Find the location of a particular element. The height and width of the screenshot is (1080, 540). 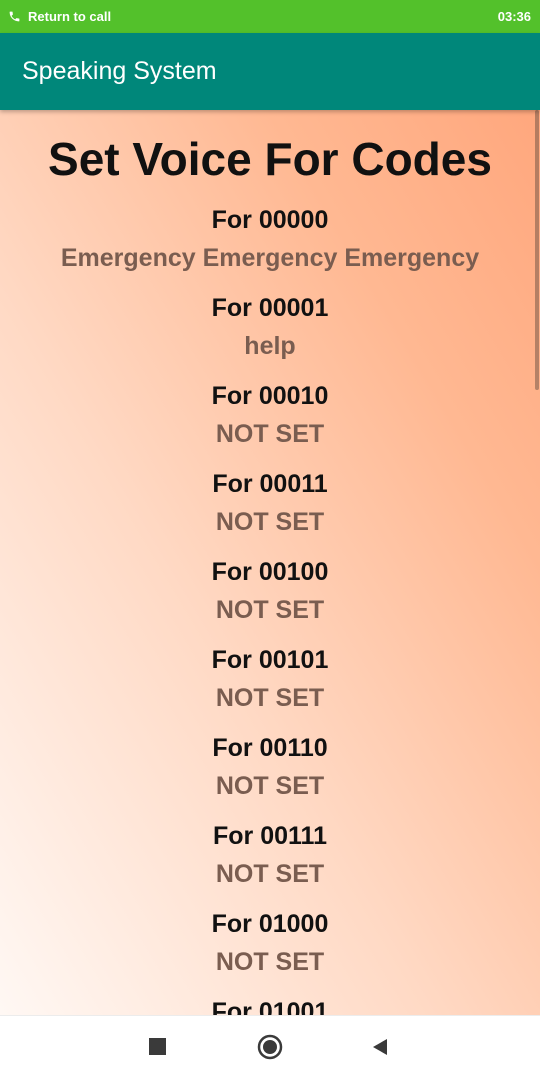

code-label: For 00011 is located at coordinates (270, 484).